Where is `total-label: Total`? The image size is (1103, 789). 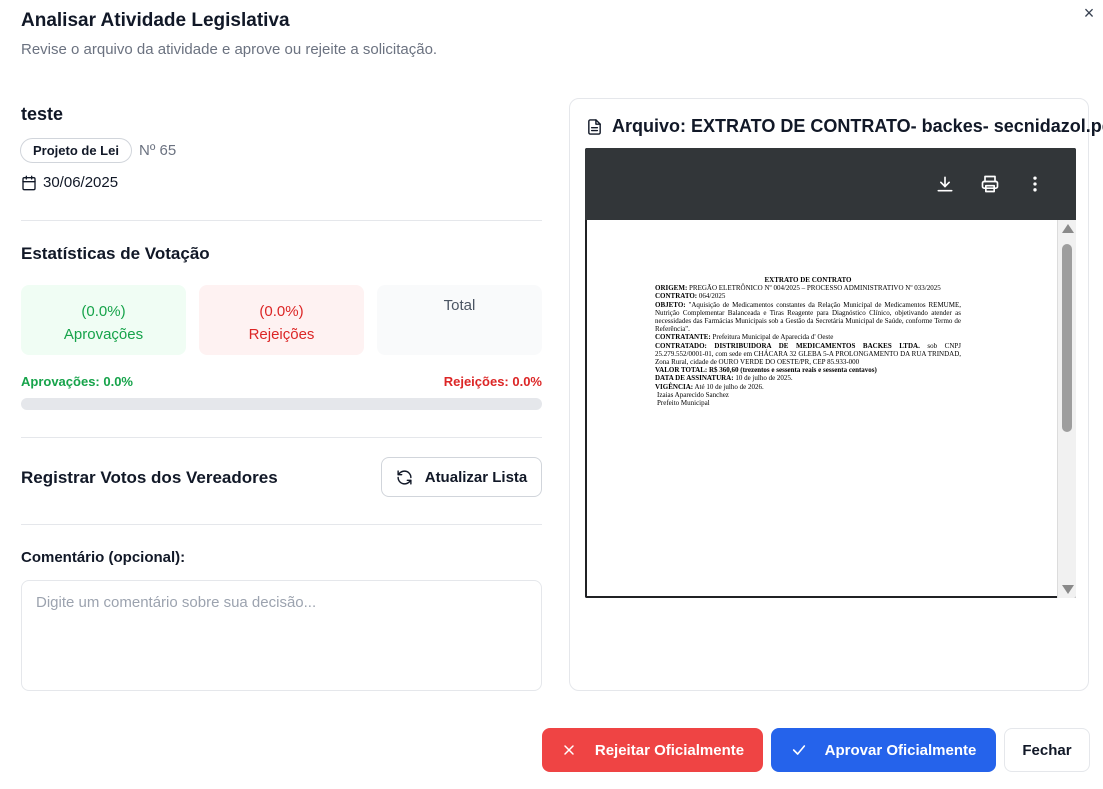
total-label: Total is located at coordinates (459, 305).